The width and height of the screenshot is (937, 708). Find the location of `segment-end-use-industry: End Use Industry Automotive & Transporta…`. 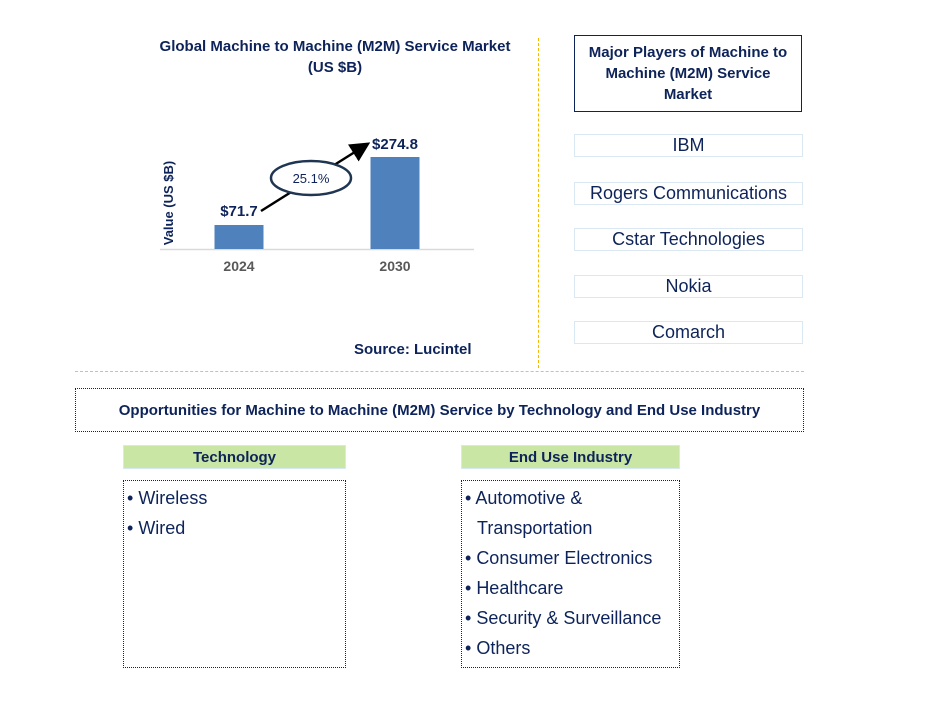

segment-end-use-industry: End Use Industry Automotive & Transporta… is located at coordinates (570, 556).